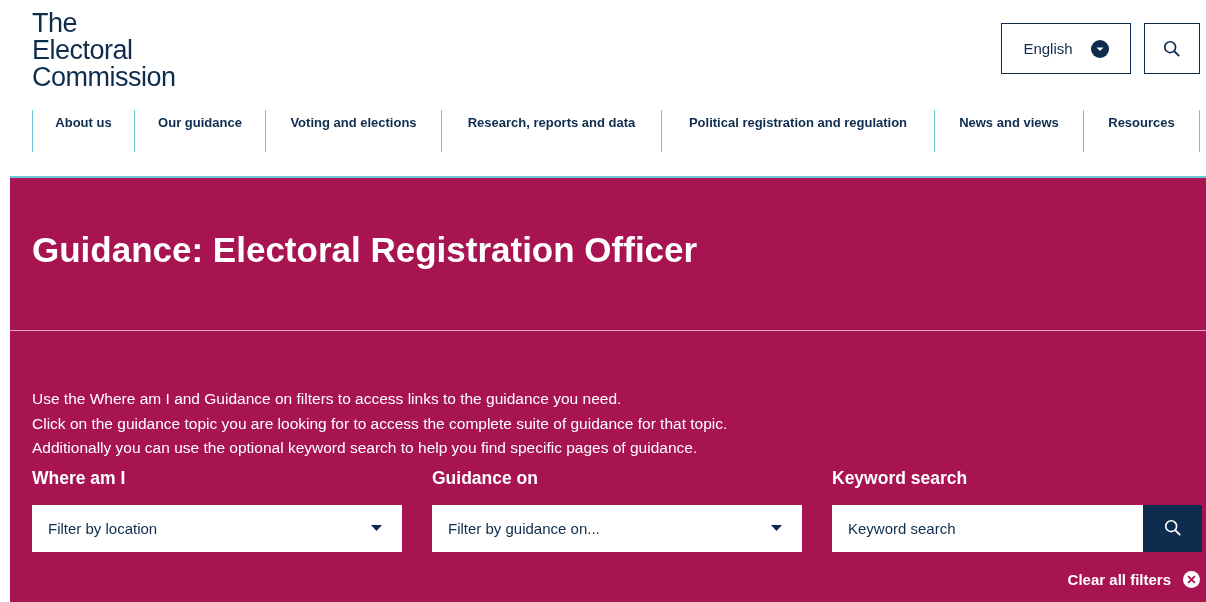 This screenshot has height=602, width=1206. What do you see at coordinates (380, 423) in the screenshot?
I see `intro-text: Click on the guidance topic you are looking for to access the complete suite of guidance for that topic.` at bounding box center [380, 423].